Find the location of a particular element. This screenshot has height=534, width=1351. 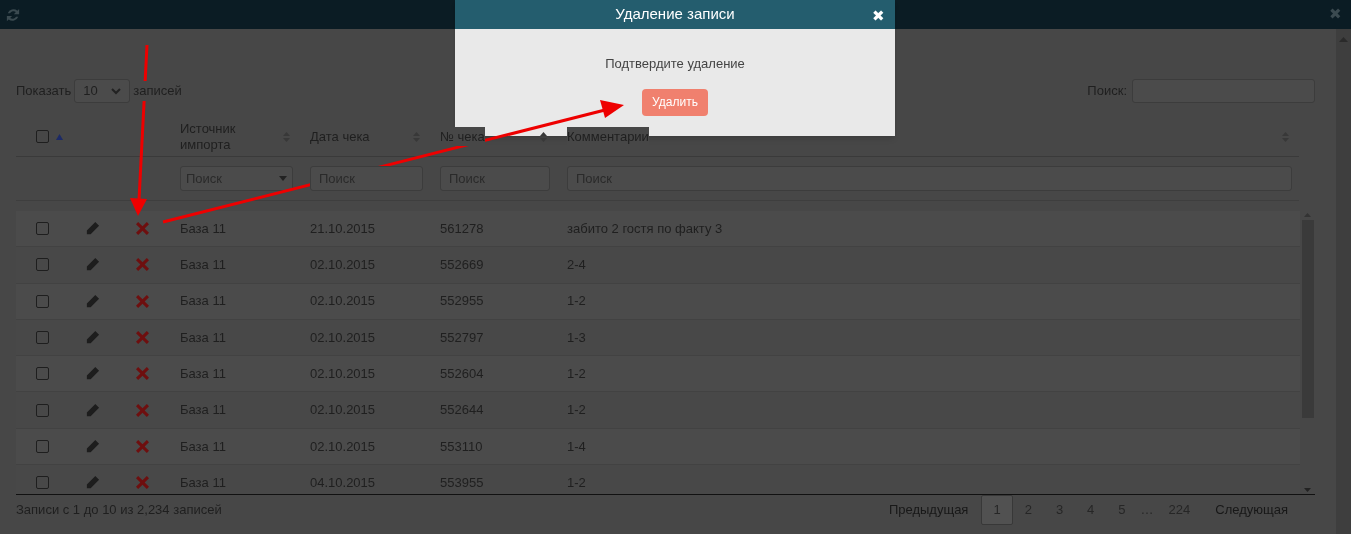

sort-ascending-icon is located at coordinates (59, 136).